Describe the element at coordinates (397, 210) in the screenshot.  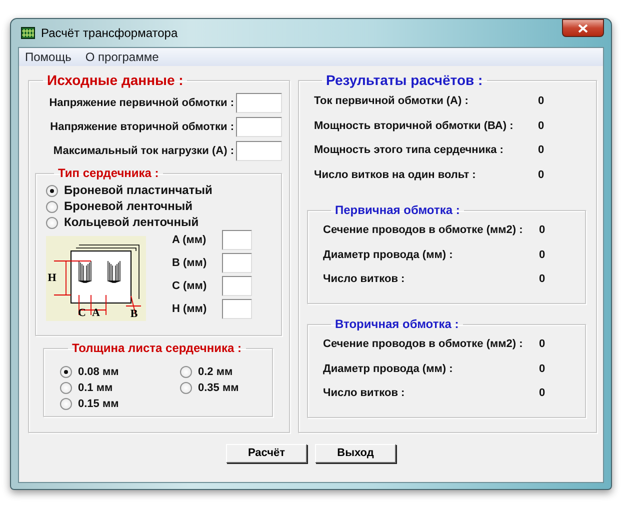
I see `group-title: Первичная обмотка :` at that location.